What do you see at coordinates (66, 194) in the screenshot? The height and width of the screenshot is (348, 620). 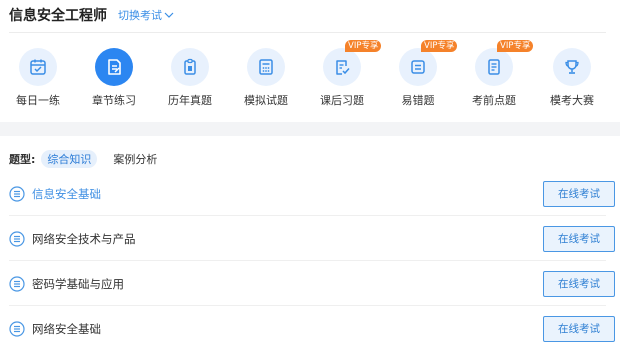 I see `chapter-title: 信息安全基础` at bounding box center [66, 194].